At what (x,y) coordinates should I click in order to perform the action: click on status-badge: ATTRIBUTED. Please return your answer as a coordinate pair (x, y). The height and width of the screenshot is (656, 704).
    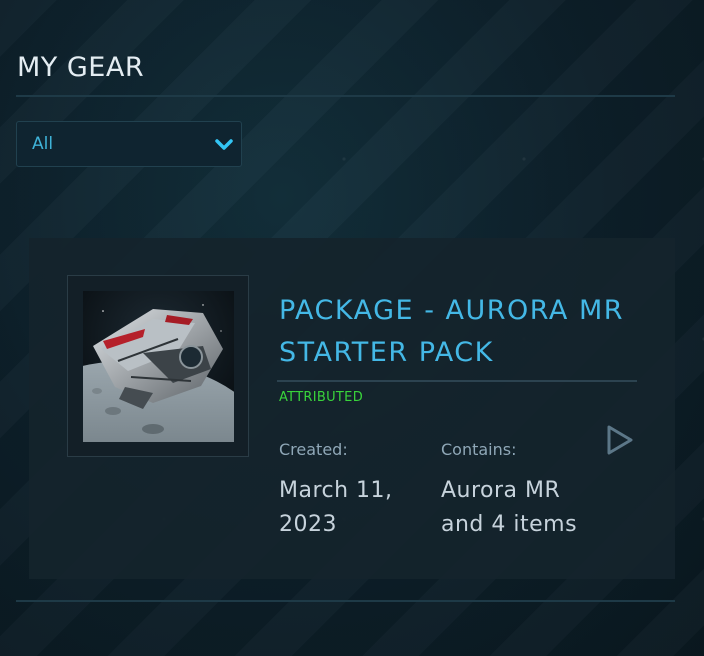
    Looking at the image, I should click on (321, 397).